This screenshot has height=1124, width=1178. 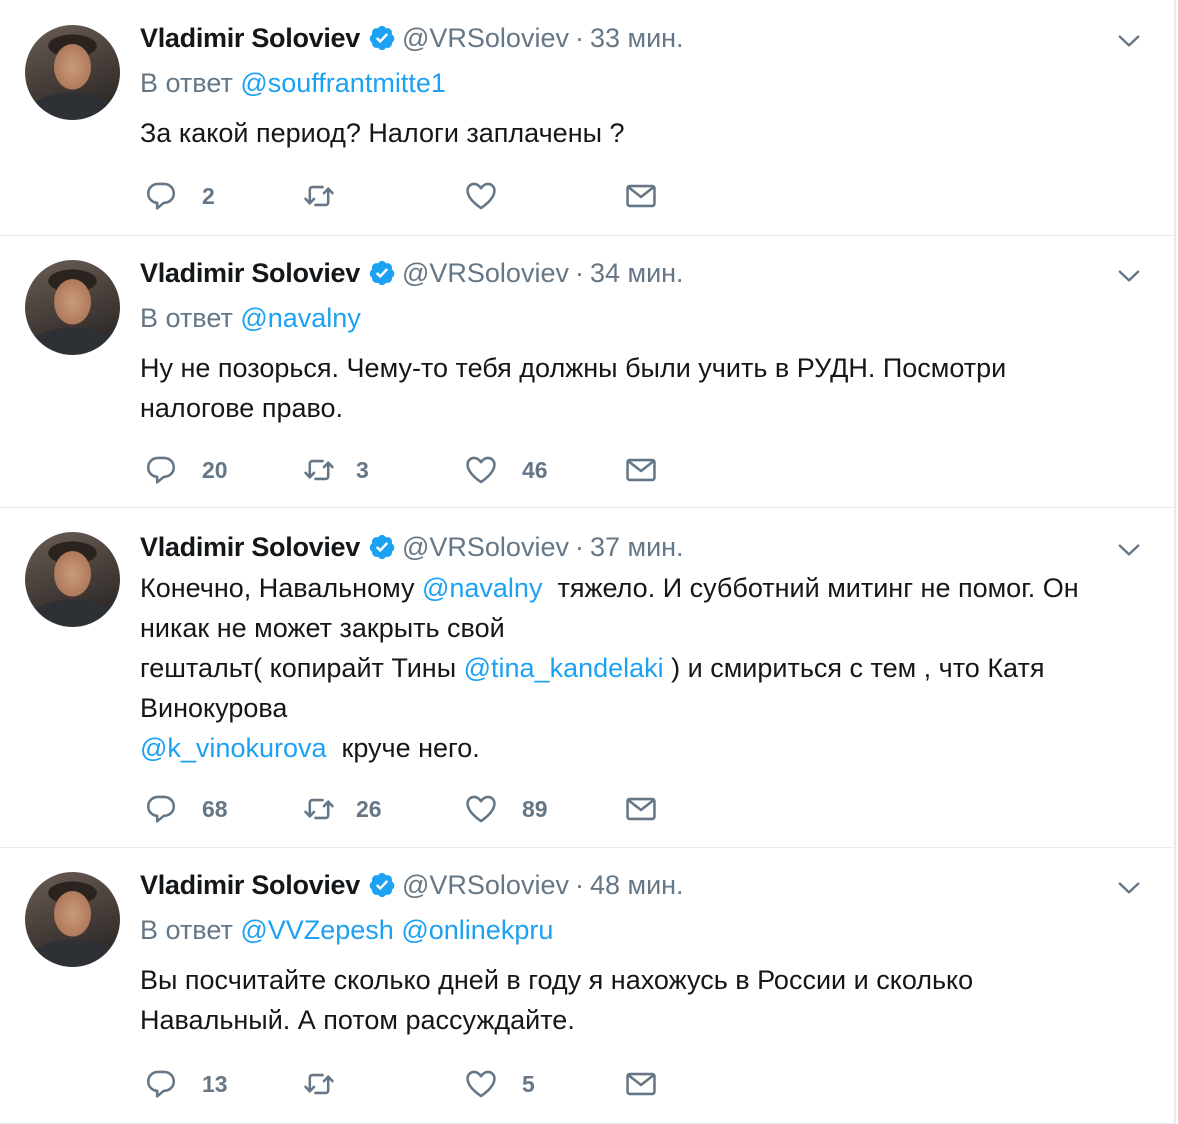 What do you see at coordinates (357, 1020) in the screenshot?
I see `tweet-text-line: Навальный. А потом рассуждайте.` at bounding box center [357, 1020].